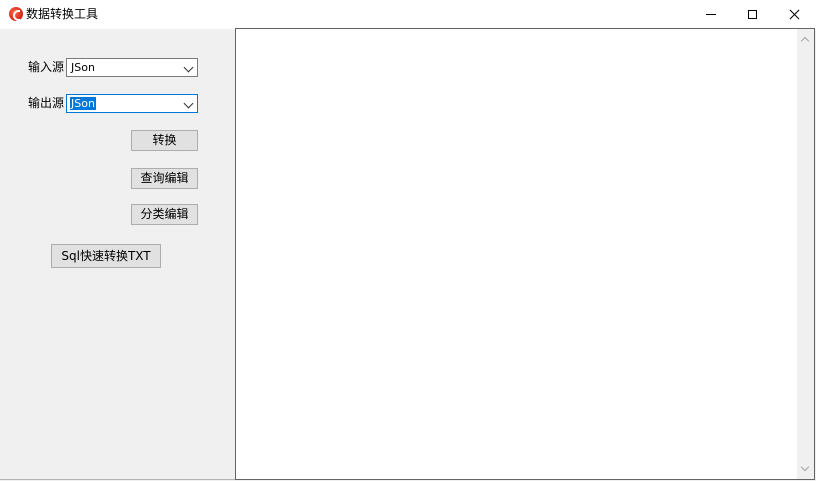  Describe the element at coordinates (83, 67) in the screenshot. I see `input-source-value: JSon` at that location.